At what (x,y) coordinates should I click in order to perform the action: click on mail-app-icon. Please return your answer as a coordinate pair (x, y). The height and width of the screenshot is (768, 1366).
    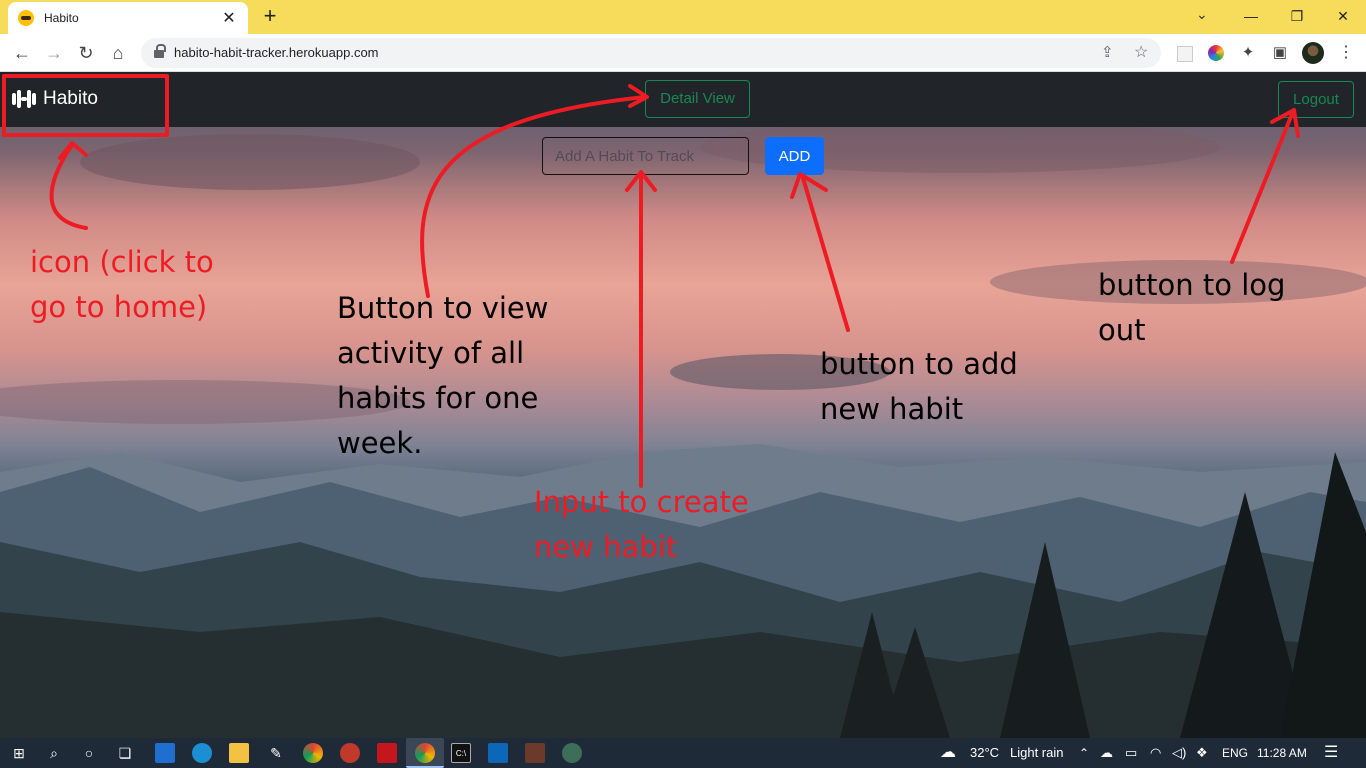
    Looking at the image, I should click on (165, 753).